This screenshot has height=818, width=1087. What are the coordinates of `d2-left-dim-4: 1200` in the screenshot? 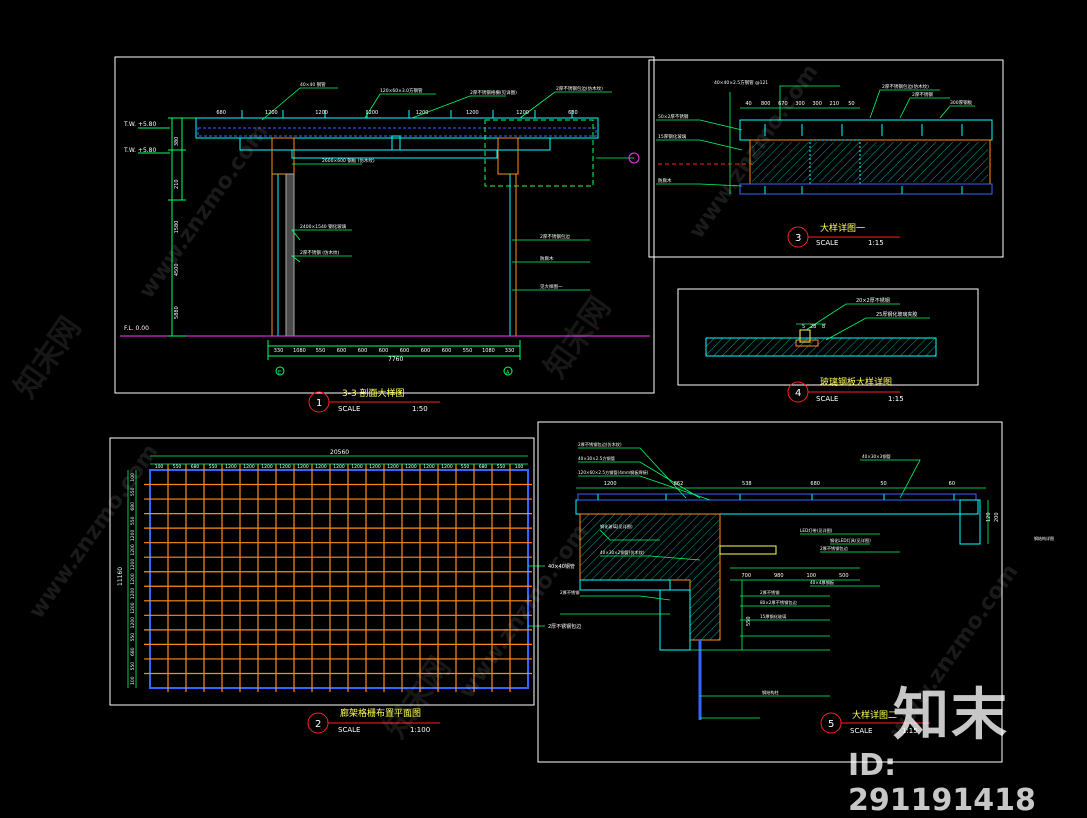 It's located at (133, 536).